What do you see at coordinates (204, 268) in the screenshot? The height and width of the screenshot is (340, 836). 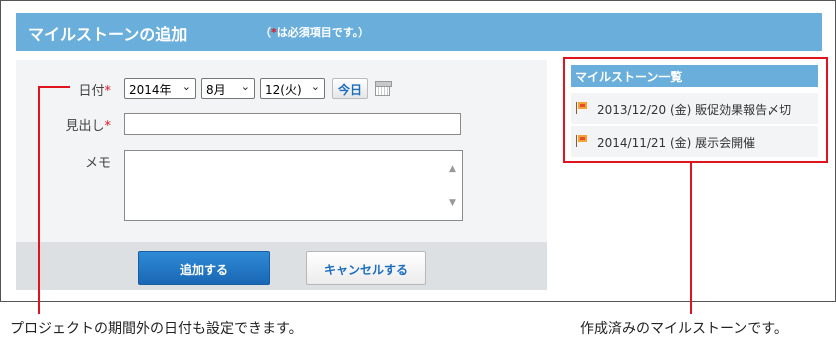 I see `add-button: 追加する` at bounding box center [204, 268].